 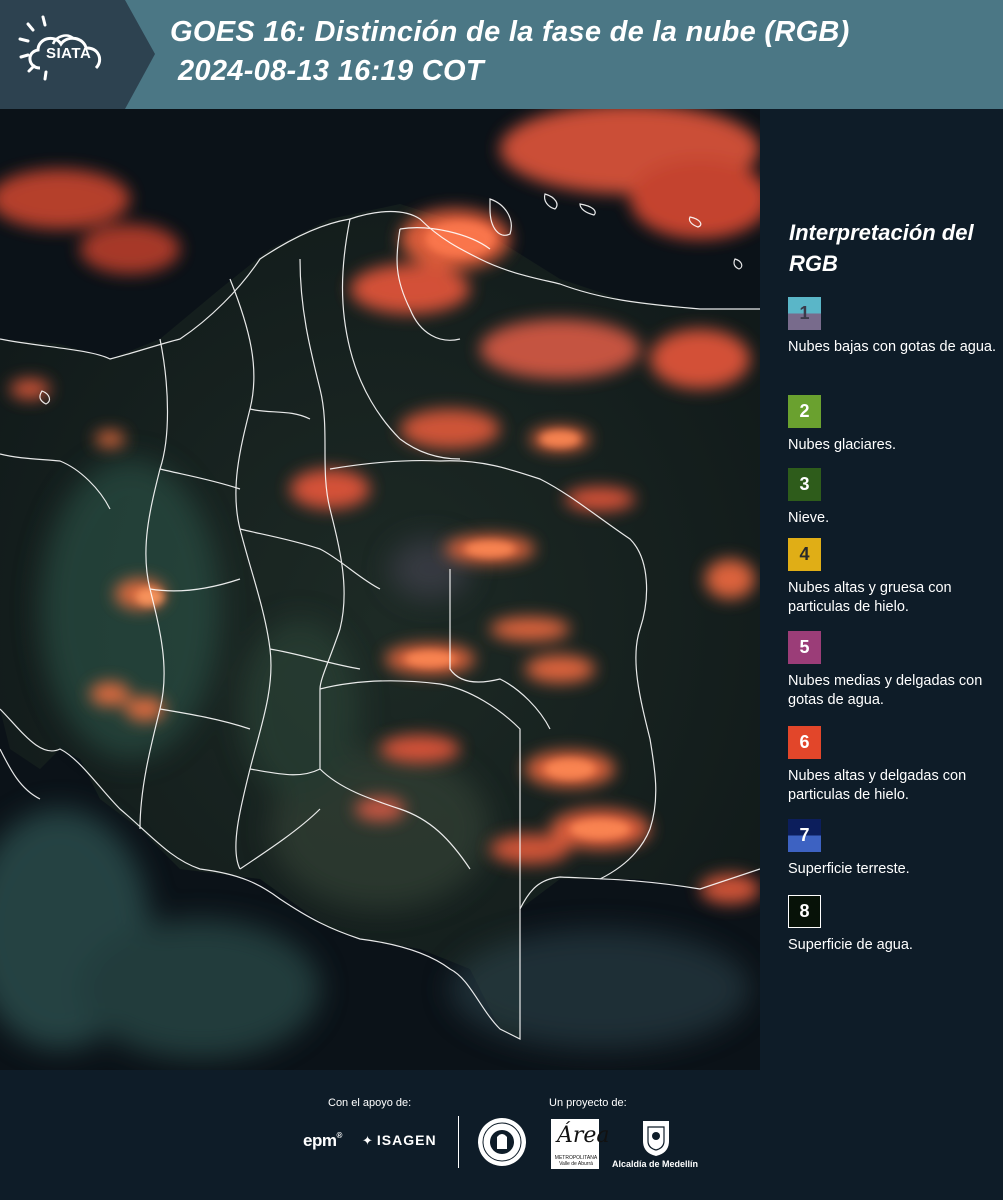 I want to click on legend-number-7: 7, so click(x=804, y=835).